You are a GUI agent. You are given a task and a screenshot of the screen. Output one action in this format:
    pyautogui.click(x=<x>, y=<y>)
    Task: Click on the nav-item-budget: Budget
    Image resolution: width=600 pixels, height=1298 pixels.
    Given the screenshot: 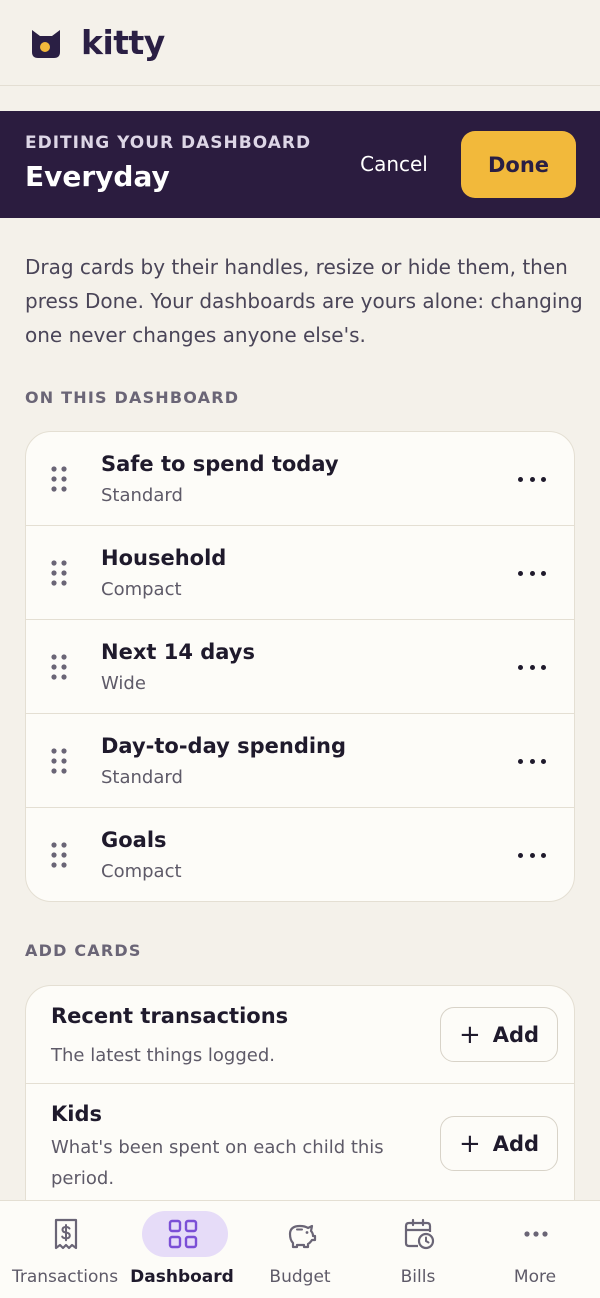 What is the action you would take?
    pyautogui.click(x=300, y=1249)
    